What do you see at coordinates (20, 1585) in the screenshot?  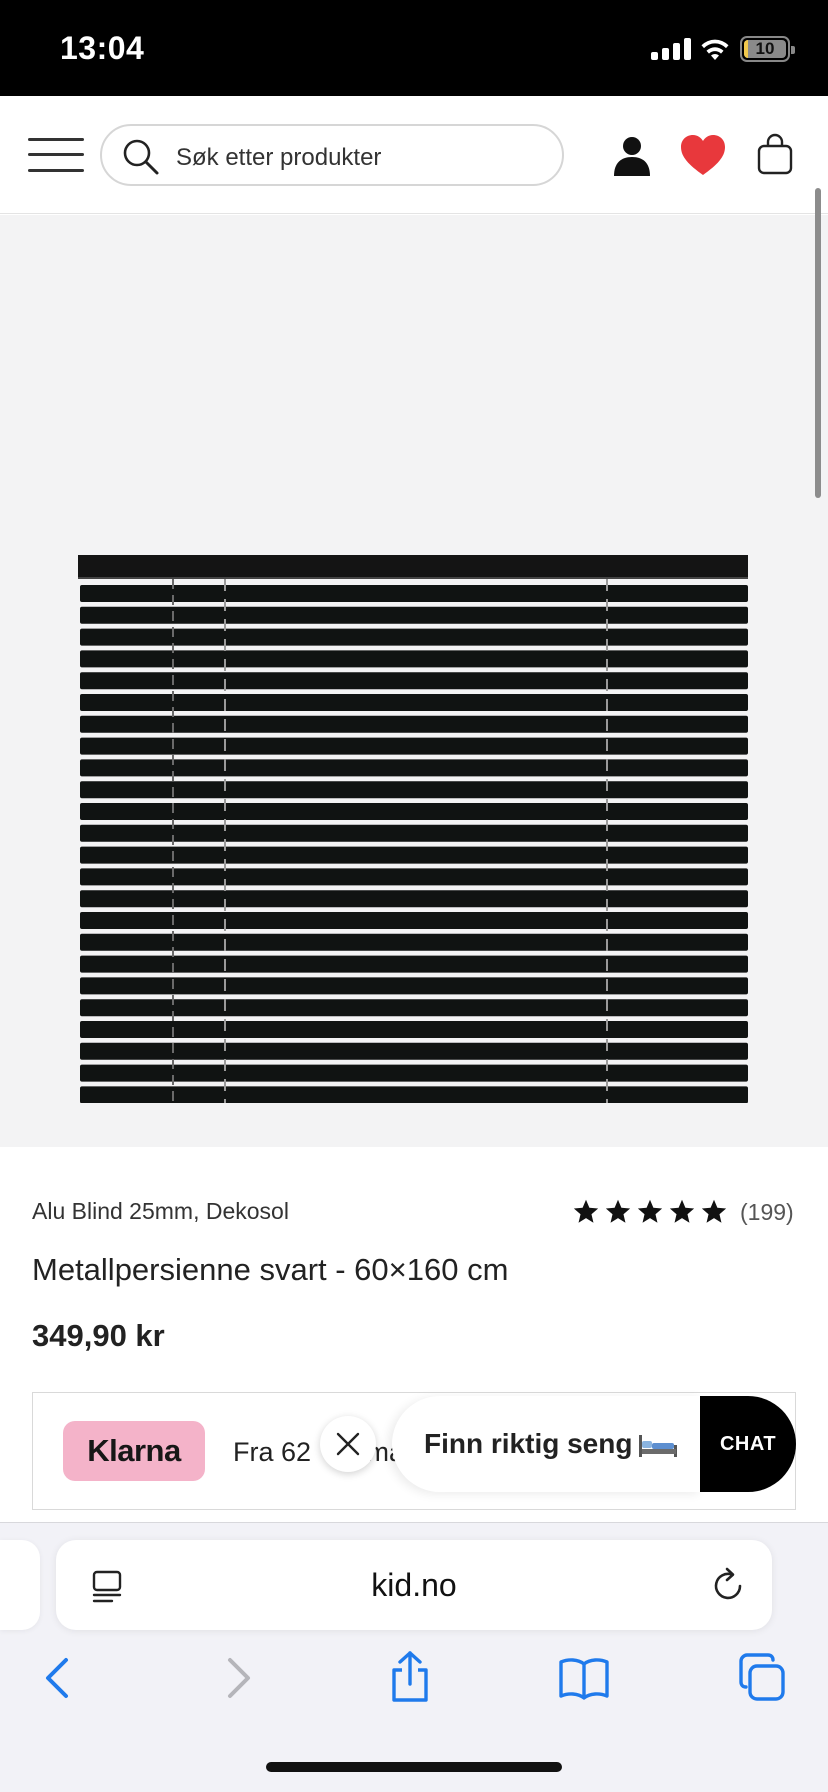 I see `previous-tab-peek` at bounding box center [20, 1585].